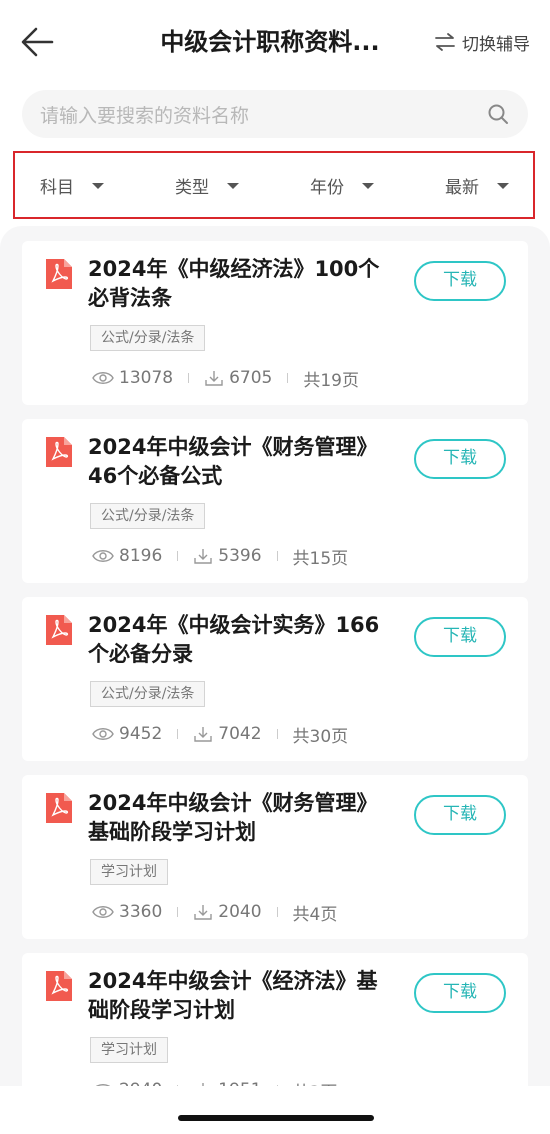 The image size is (550, 1134). Describe the element at coordinates (234, 639) in the screenshot. I see `document-title: 2024年《中级会计实务》166个必备分录` at that location.